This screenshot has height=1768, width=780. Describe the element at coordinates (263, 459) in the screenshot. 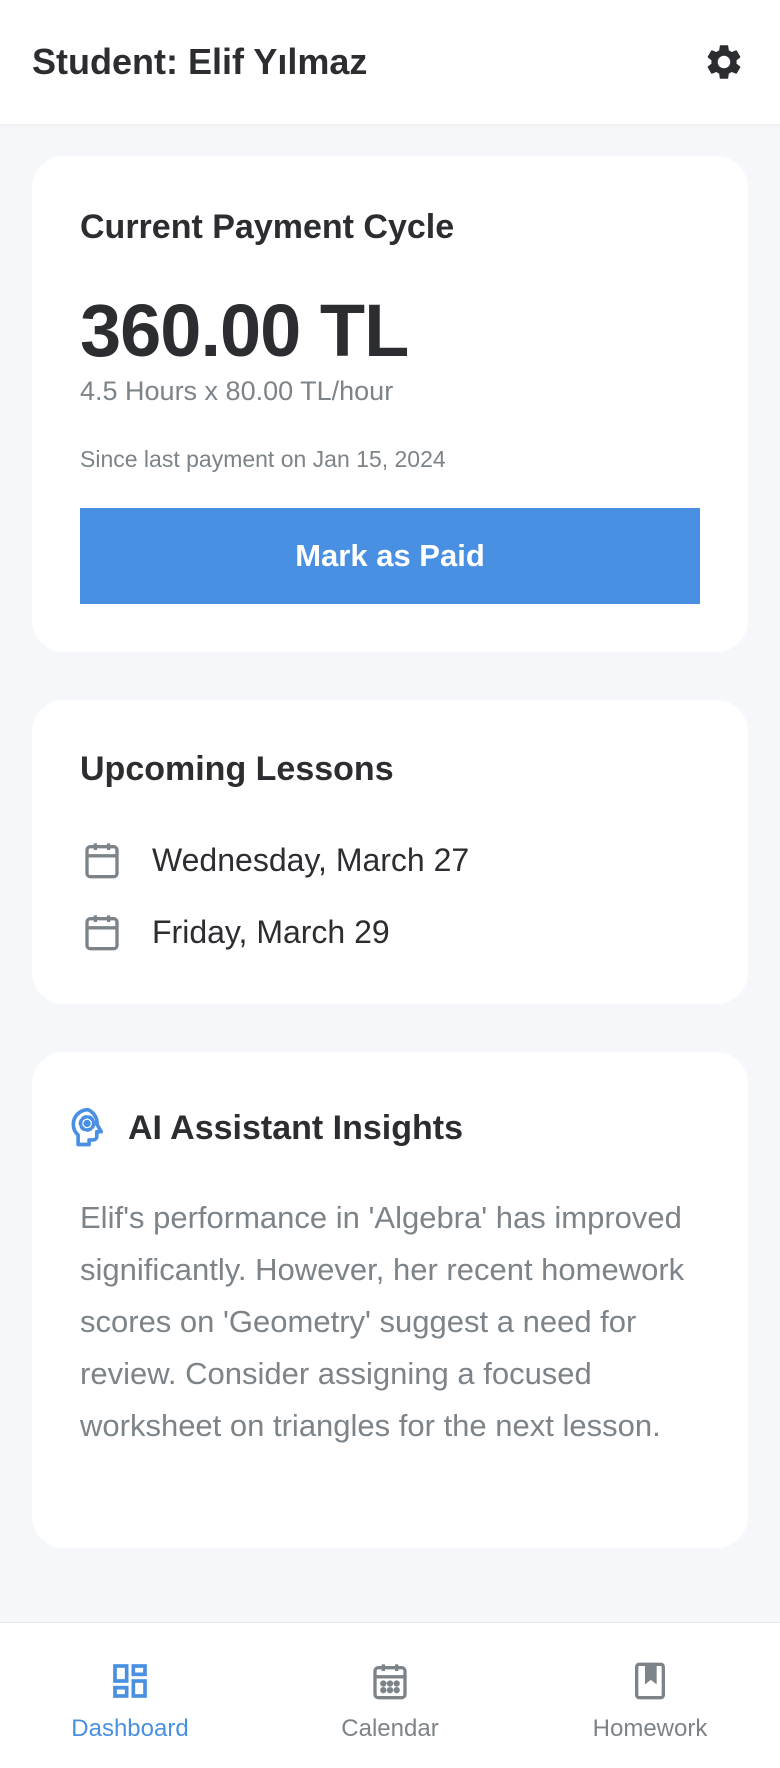

I see `last-payment-date: Since last payment on Jan 15, 2024` at that location.